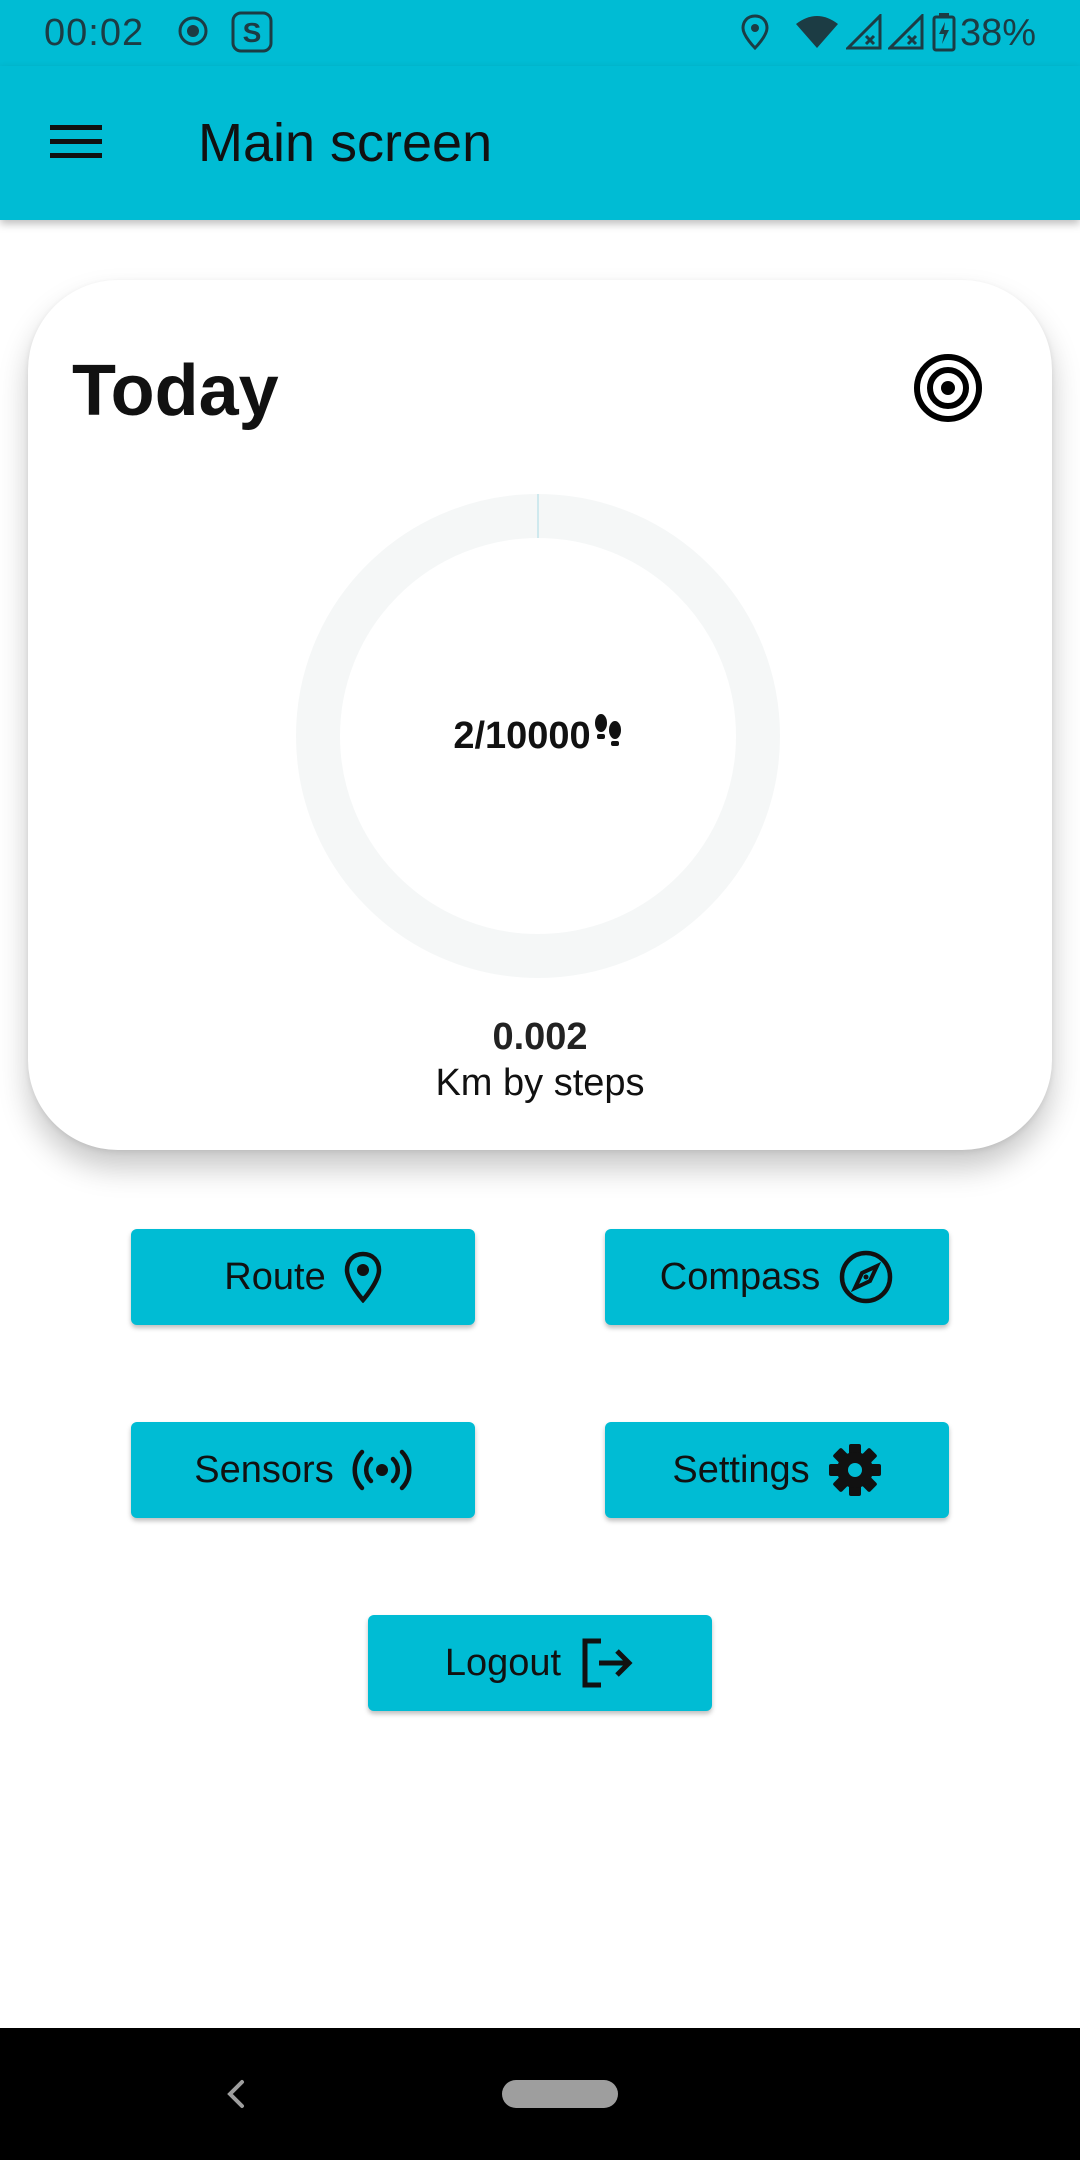 This screenshot has width=1080, height=2160. I want to click on settings-button: Settings, so click(777, 1470).